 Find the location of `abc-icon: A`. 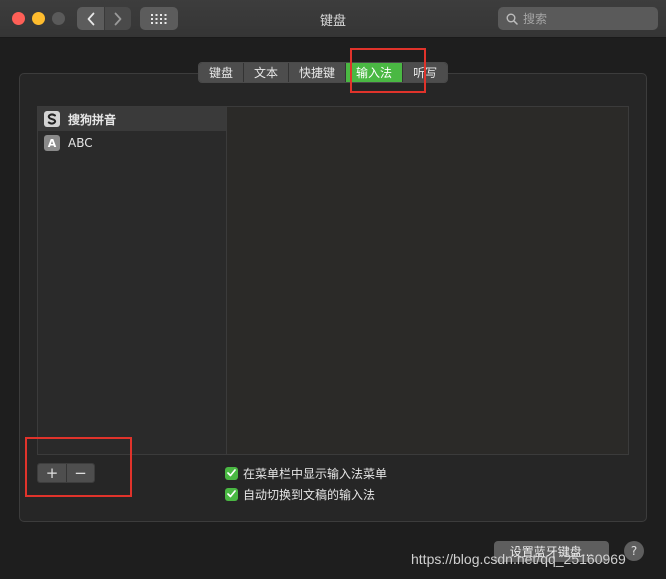

abc-icon: A is located at coordinates (52, 143).